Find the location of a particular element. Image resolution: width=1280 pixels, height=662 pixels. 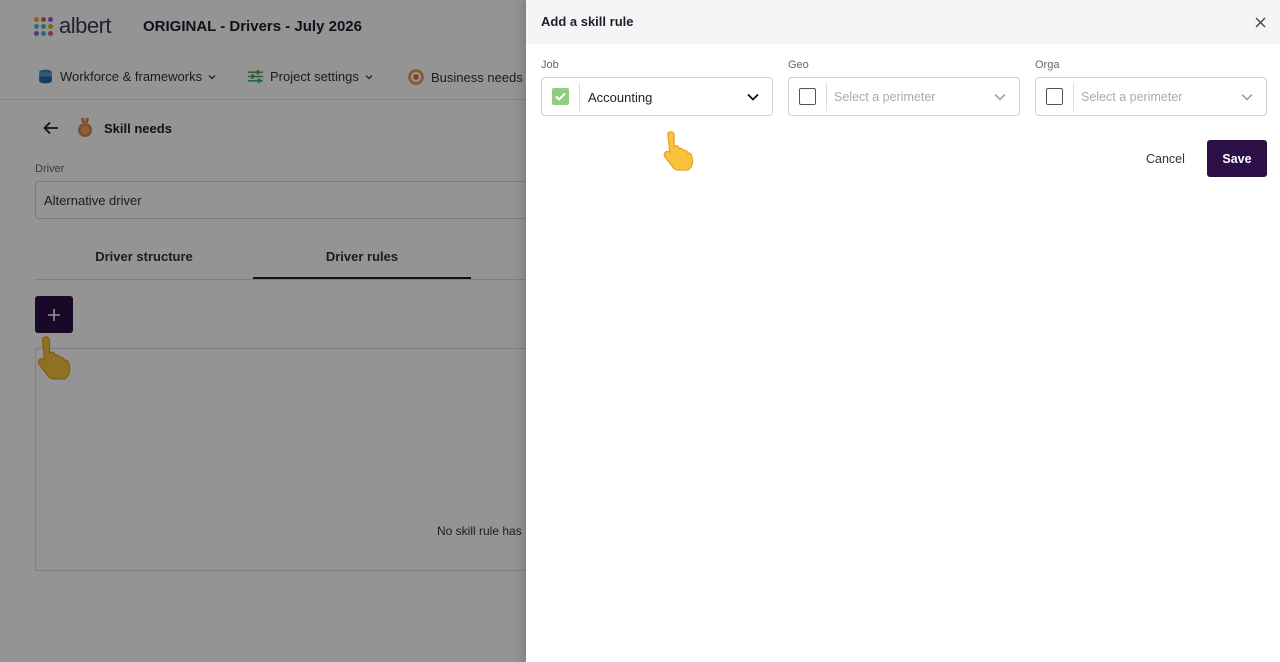

geo-field: Geo Select a perimeter is located at coordinates (904, 87).